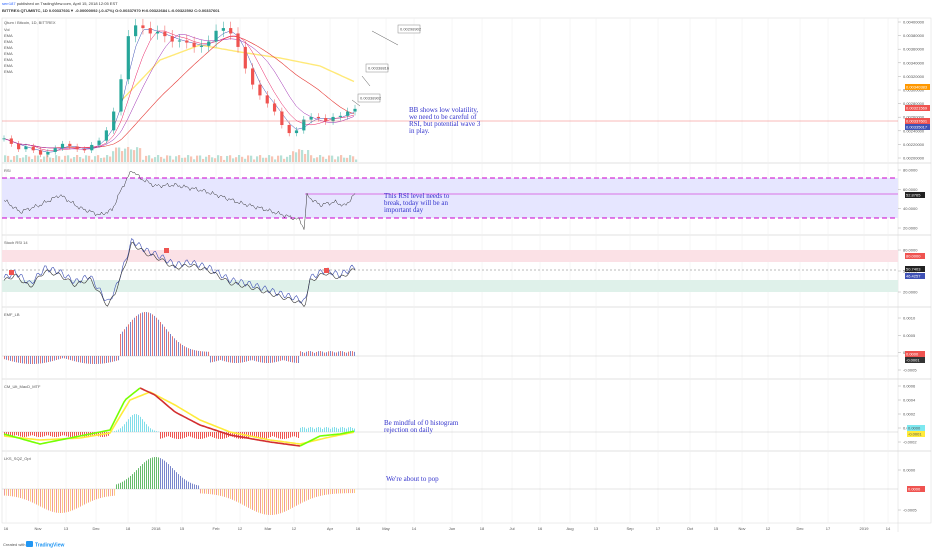 The image size is (932, 550). Describe the element at coordinates (366, 100) in the screenshot. I see `price-callout-3: 0.00338902` at that location.